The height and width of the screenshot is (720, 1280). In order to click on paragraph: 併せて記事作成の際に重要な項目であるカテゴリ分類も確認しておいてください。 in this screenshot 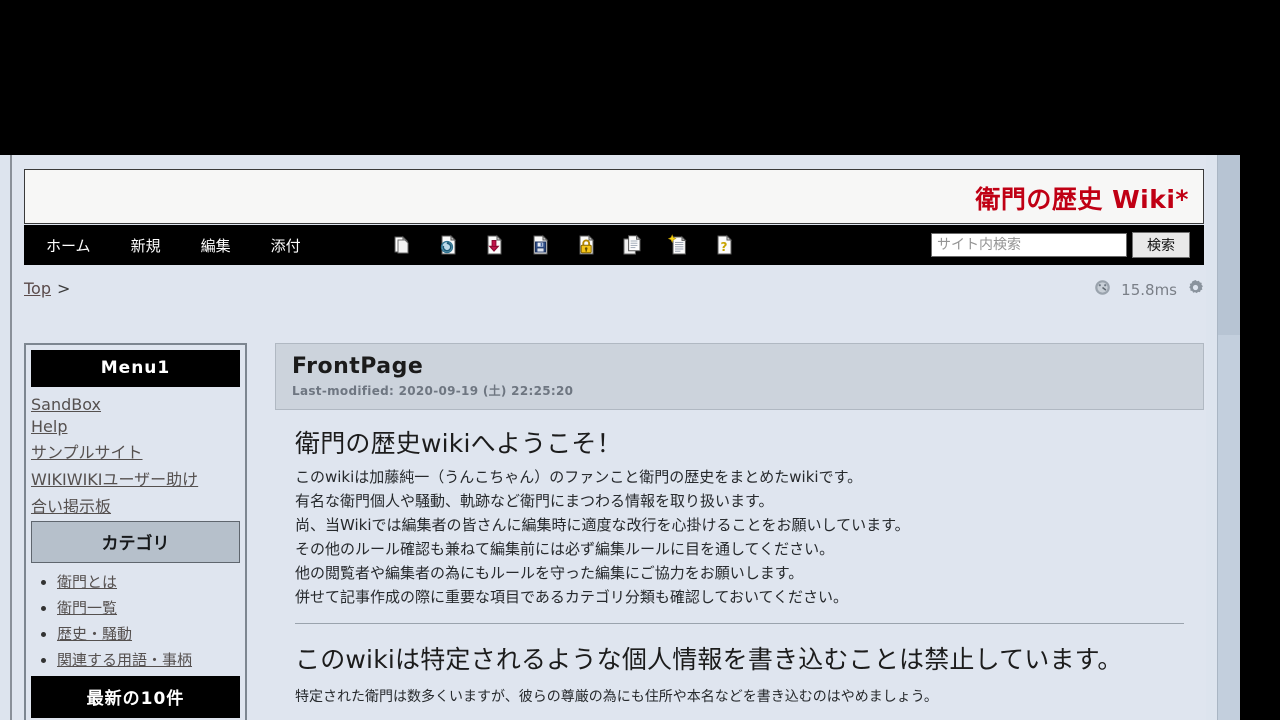, I will do `click(572, 597)`.